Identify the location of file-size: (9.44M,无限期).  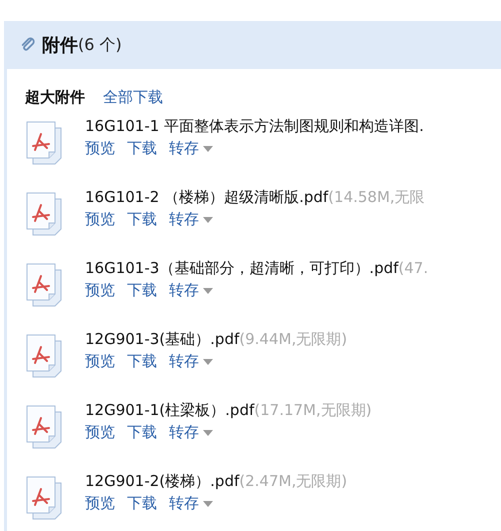
(293, 339).